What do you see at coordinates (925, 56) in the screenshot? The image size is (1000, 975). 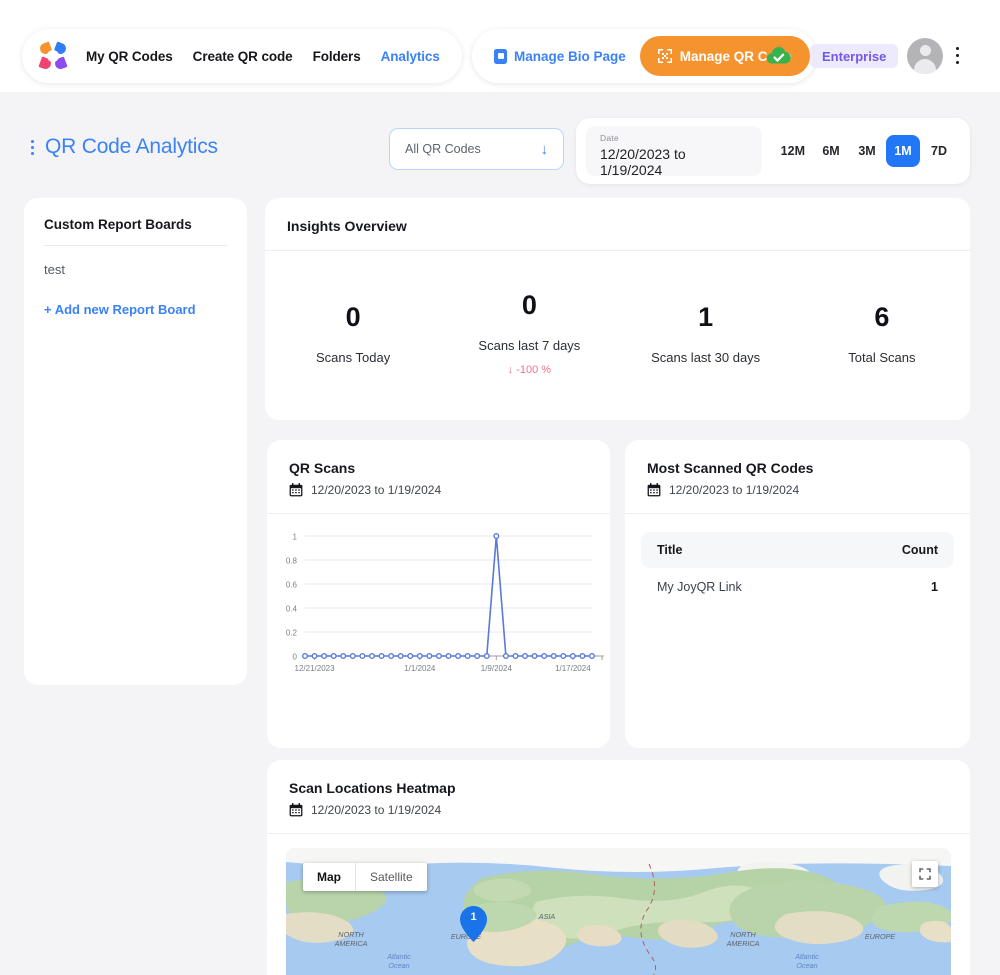 I see `user-avatar-icon` at bounding box center [925, 56].